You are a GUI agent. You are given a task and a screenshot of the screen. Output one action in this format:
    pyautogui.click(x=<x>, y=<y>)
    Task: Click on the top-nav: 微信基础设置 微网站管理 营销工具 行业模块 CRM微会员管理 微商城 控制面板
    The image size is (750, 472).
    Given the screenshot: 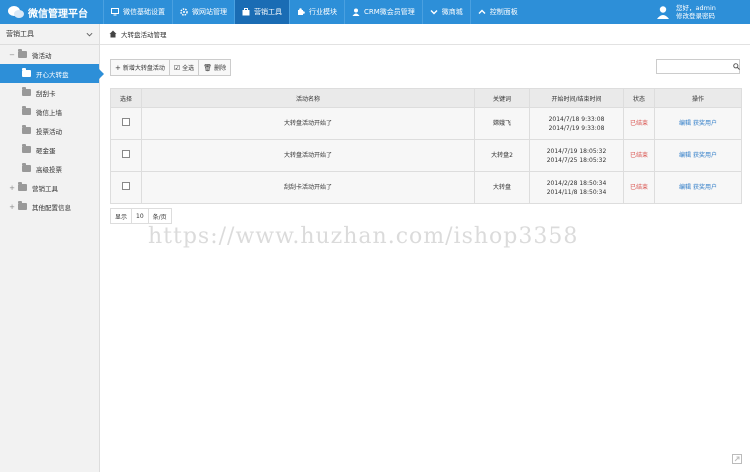 What is the action you would take?
    pyautogui.click(x=314, y=12)
    